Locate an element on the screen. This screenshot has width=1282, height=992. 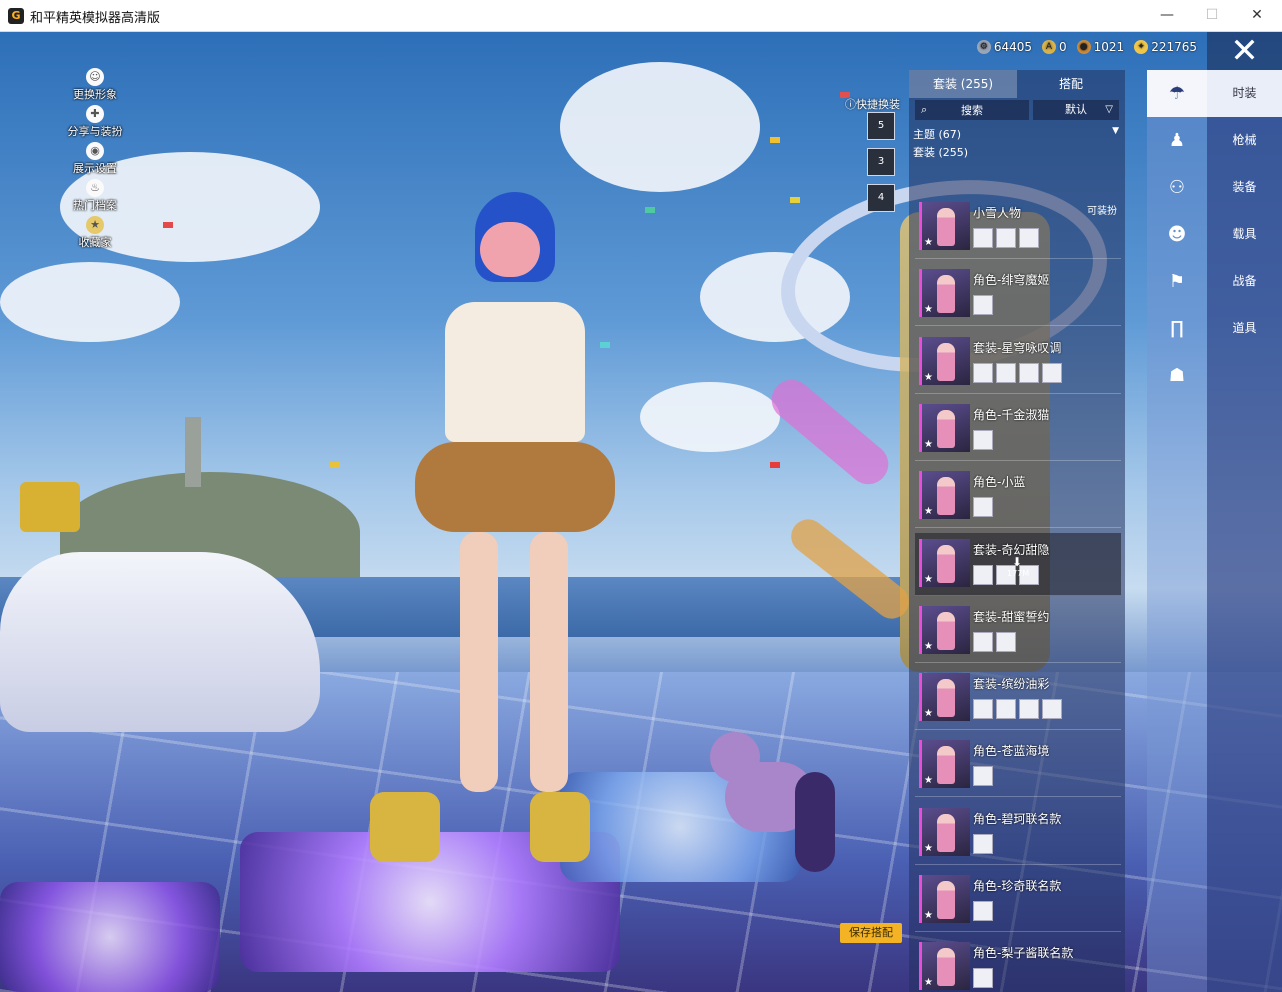
outfit-card: ★ 角色-小蓝 is located at coordinates (1018, 497).